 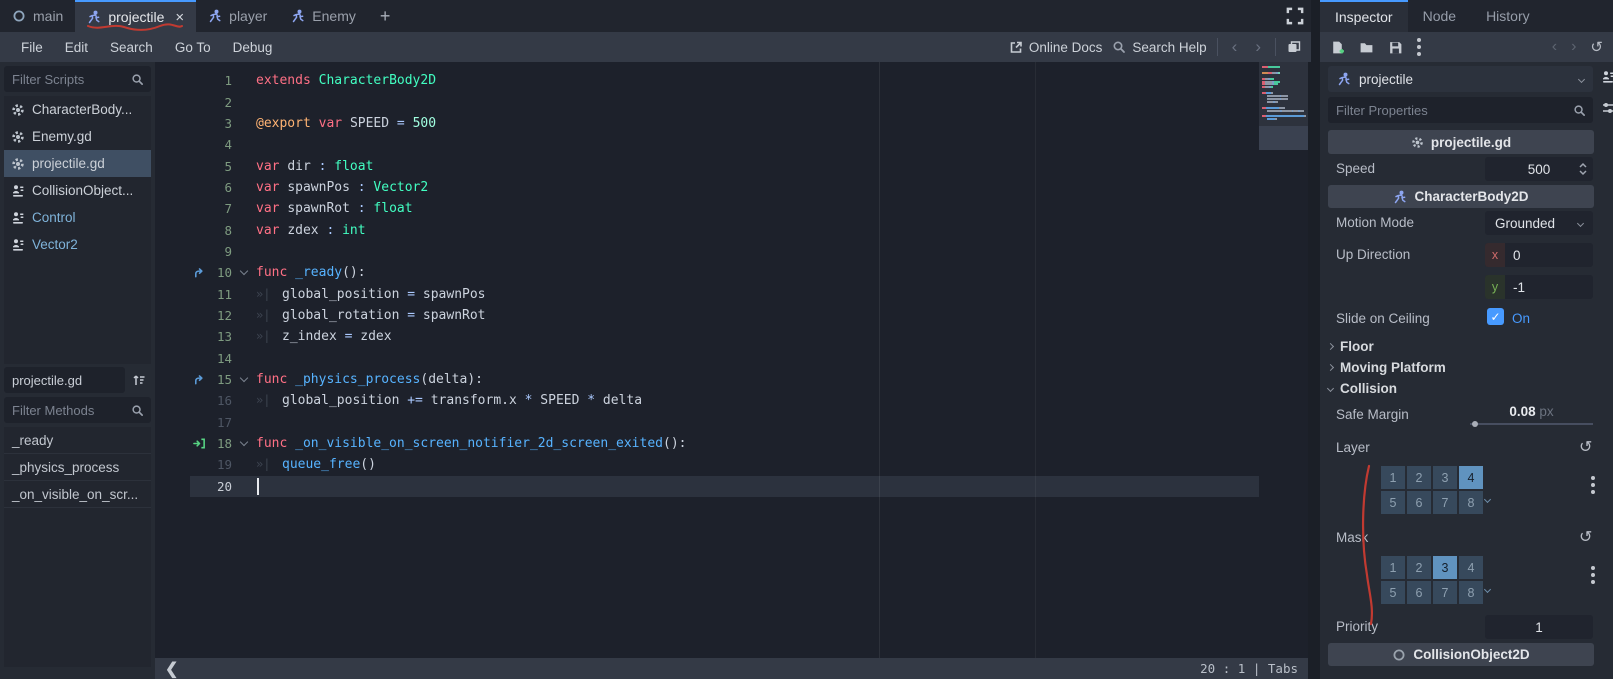 What do you see at coordinates (1508, 16) in the screenshot?
I see `inspector-tab-history: History` at bounding box center [1508, 16].